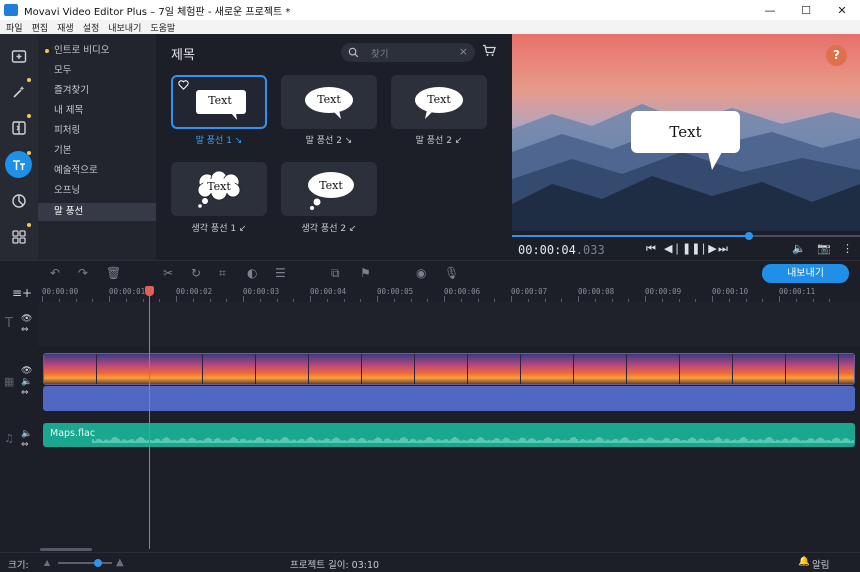  Describe the element at coordinates (66, 549) in the screenshot. I see `timeline-scrollbar` at that location.